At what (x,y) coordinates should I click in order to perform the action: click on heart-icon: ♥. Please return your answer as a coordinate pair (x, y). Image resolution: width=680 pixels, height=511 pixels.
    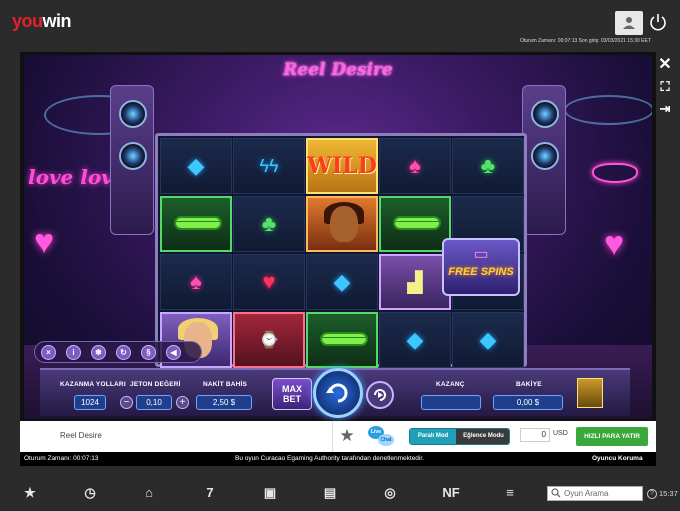
    Looking at the image, I should click on (269, 281).